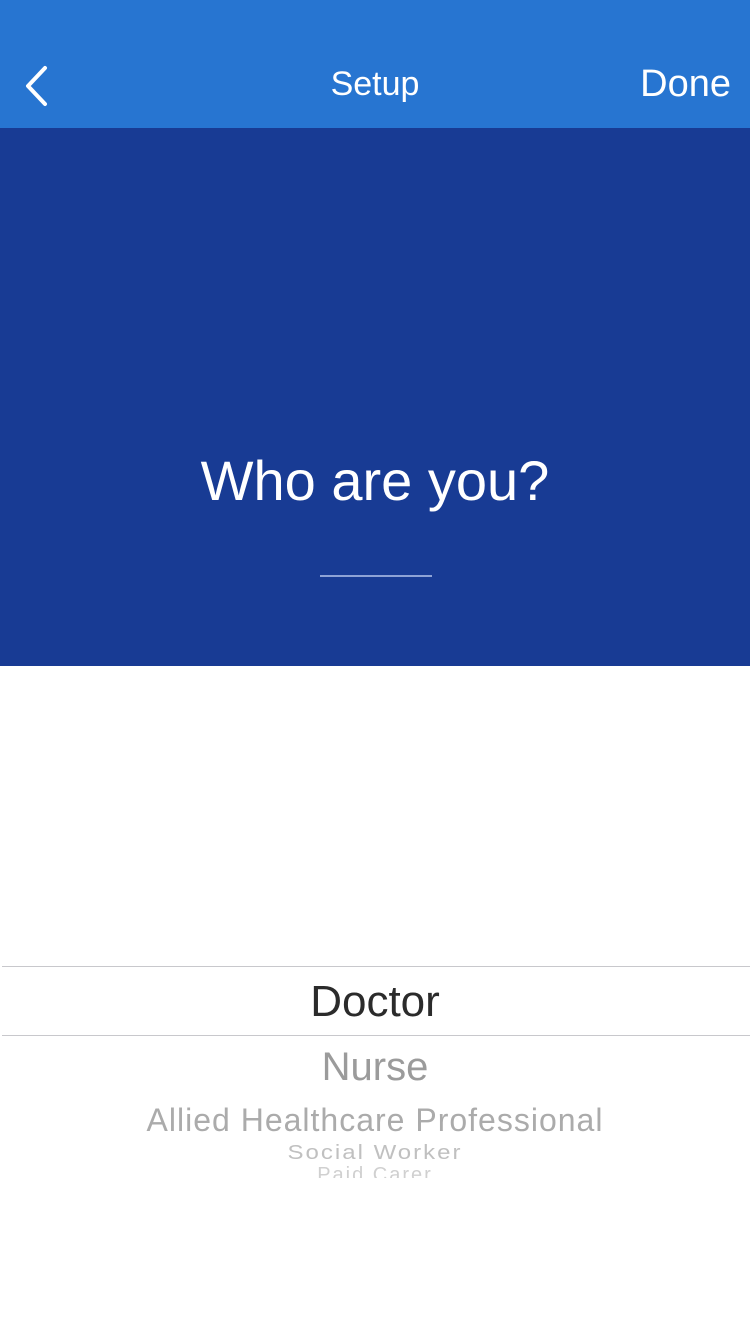 The image size is (750, 1334). Describe the element at coordinates (376, 966) in the screenshot. I see `selection-indicator-top` at that location.